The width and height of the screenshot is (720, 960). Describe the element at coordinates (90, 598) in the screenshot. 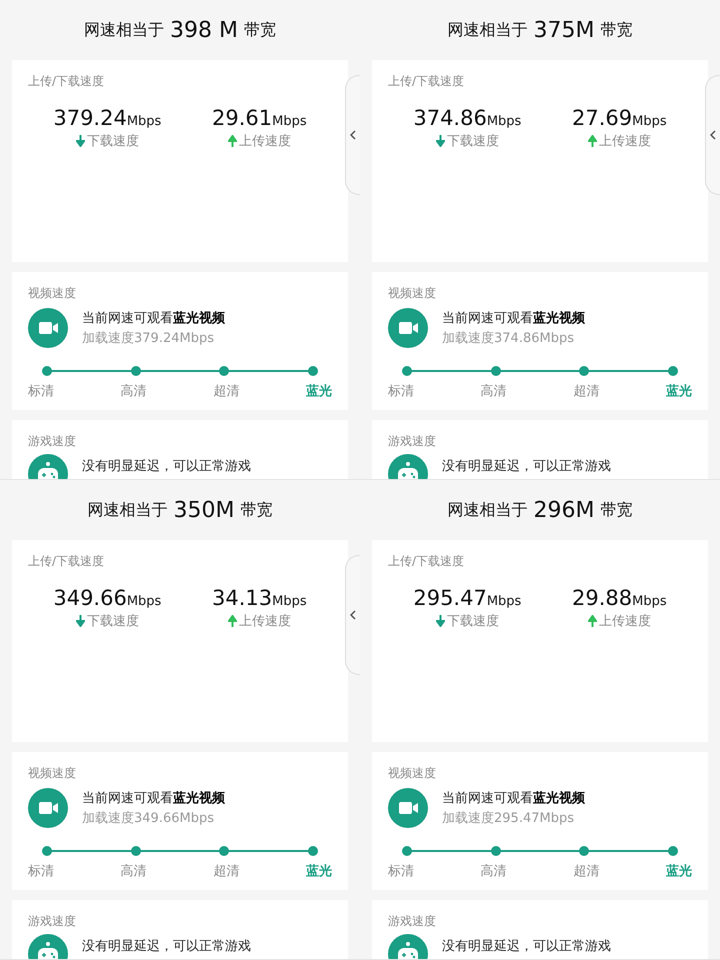

I see `download-speed-value: 349.66` at that location.